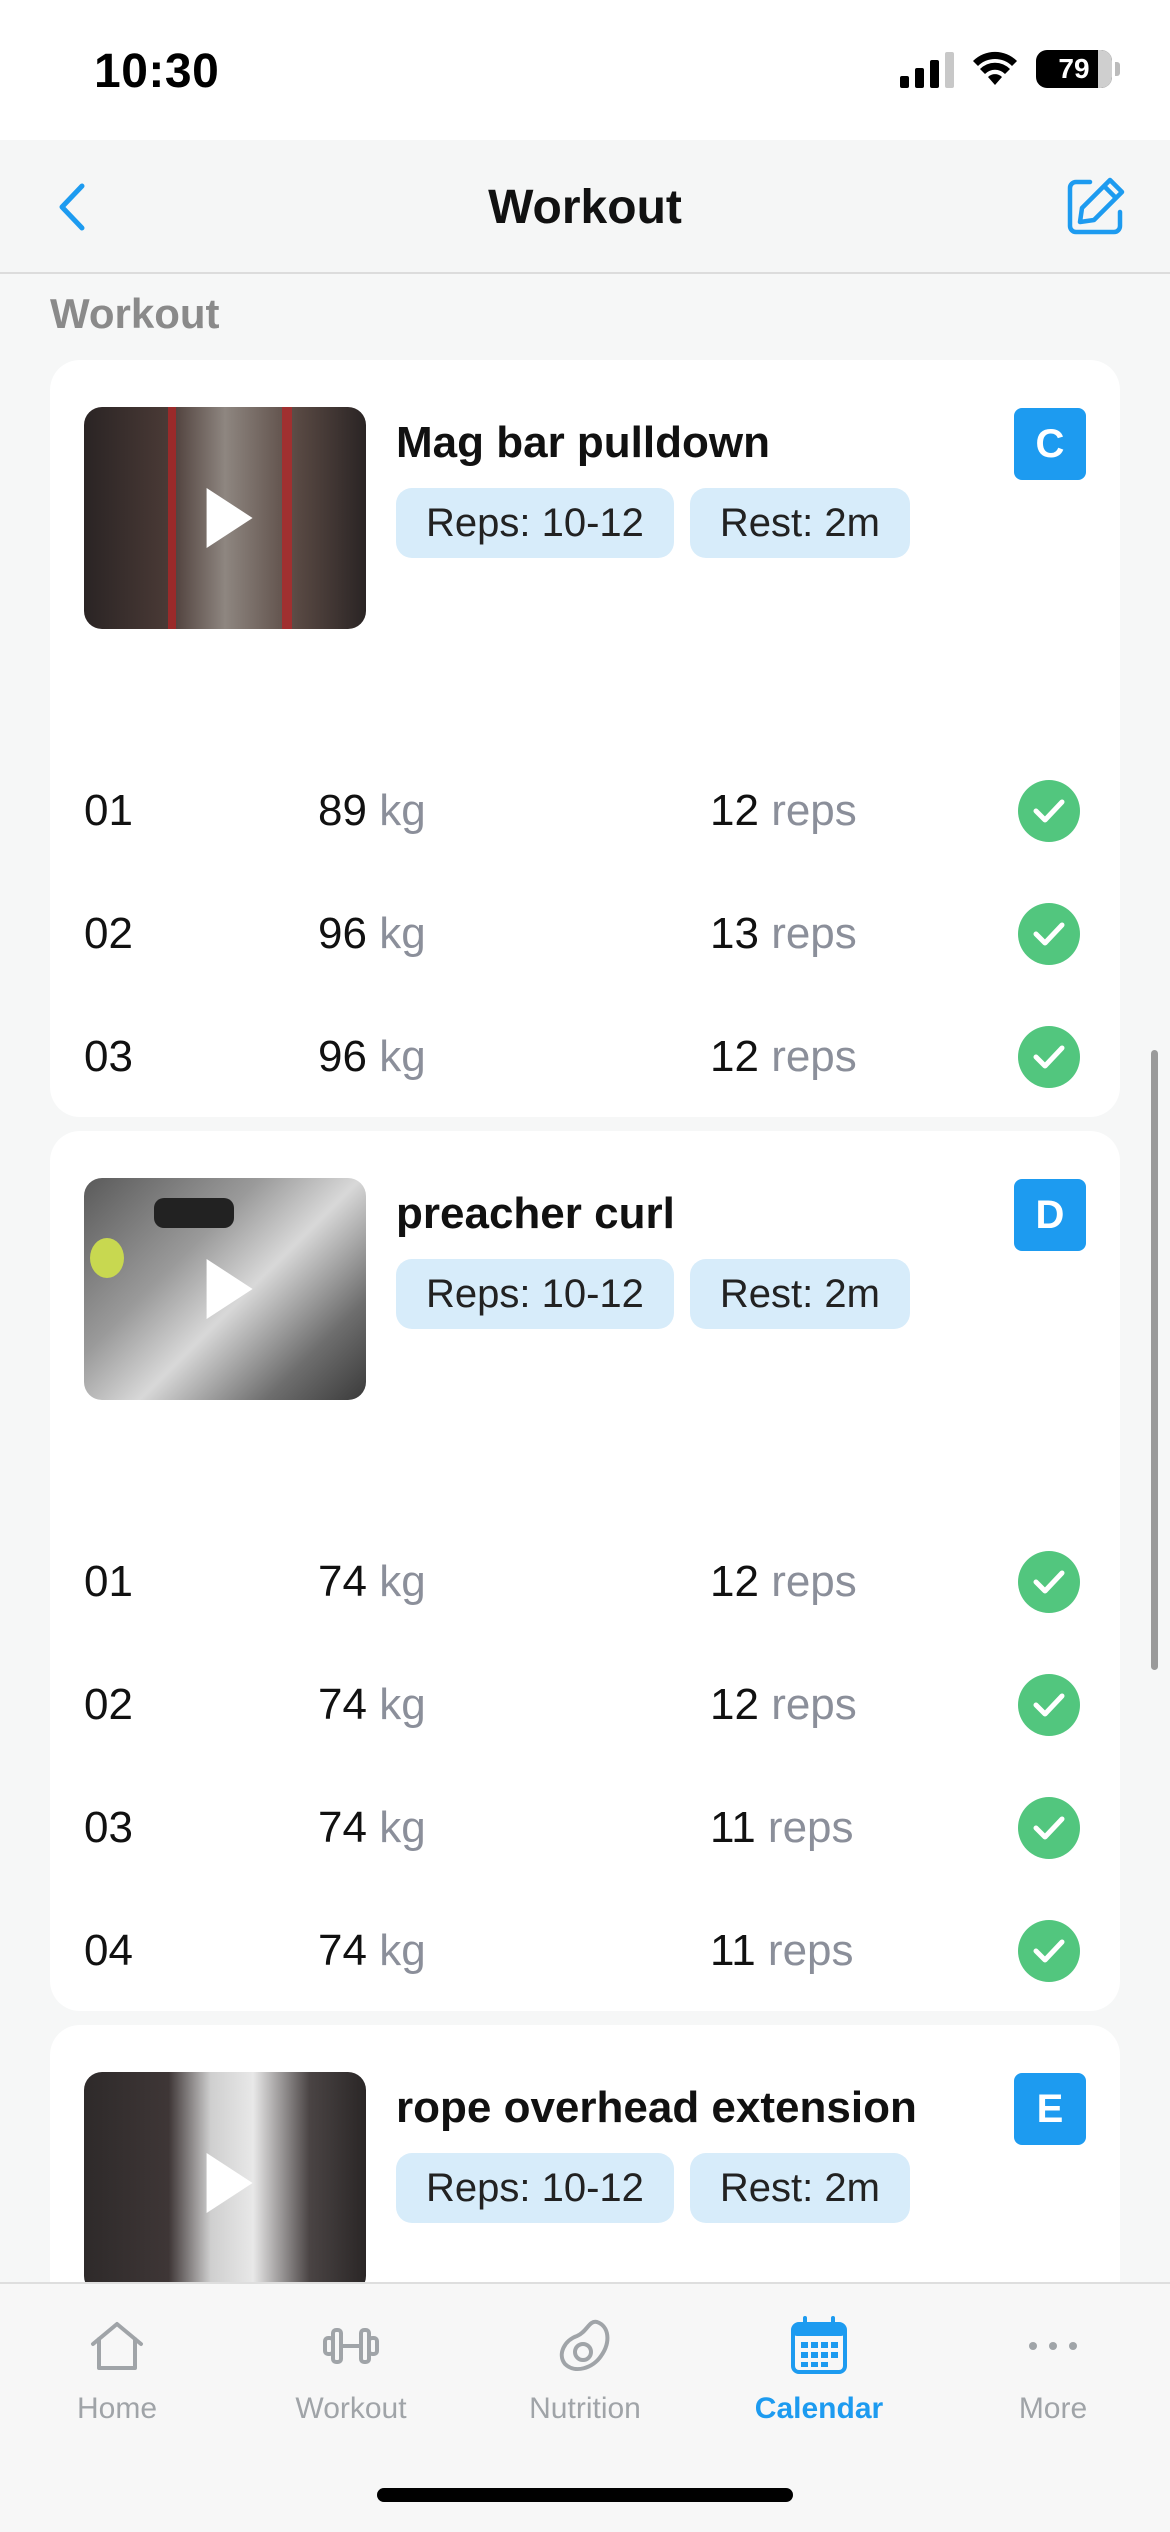 The height and width of the screenshot is (2532, 1170). Describe the element at coordinates (372, 810) in the screenshot. I see `set-weight: 89 kg` at that location.